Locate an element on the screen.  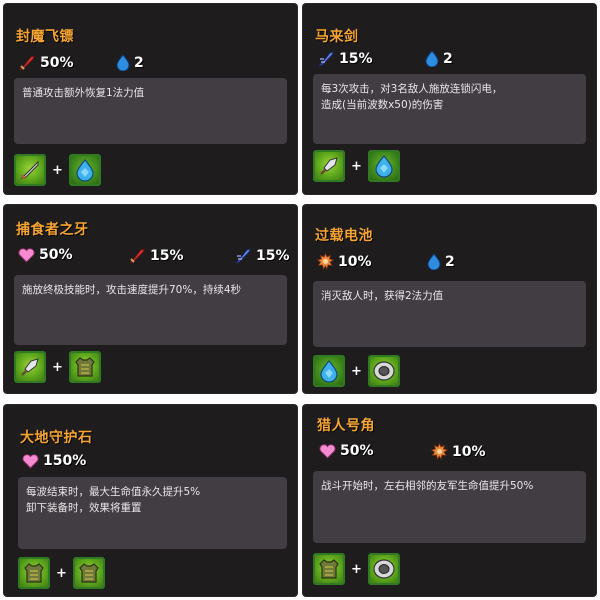
description-box: 战斗开始时，左右相邻的友军生命值提升50% is located at coordinates (449, 507).